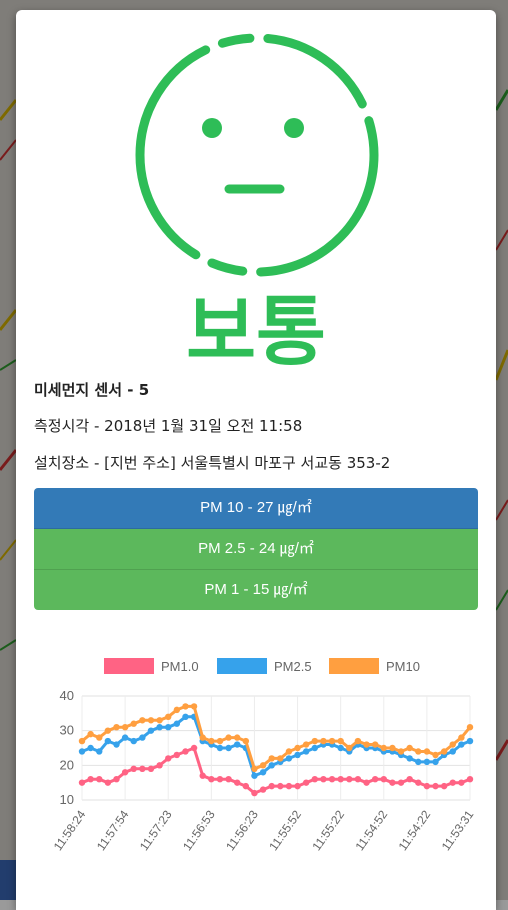  What do you see at coordinates (212, 463) in the screenshot?
I see `install-location: 설치장소 - [지번 주소] 서울특별시 마포구 서교동 353-2` at bounding box center [212, 463].